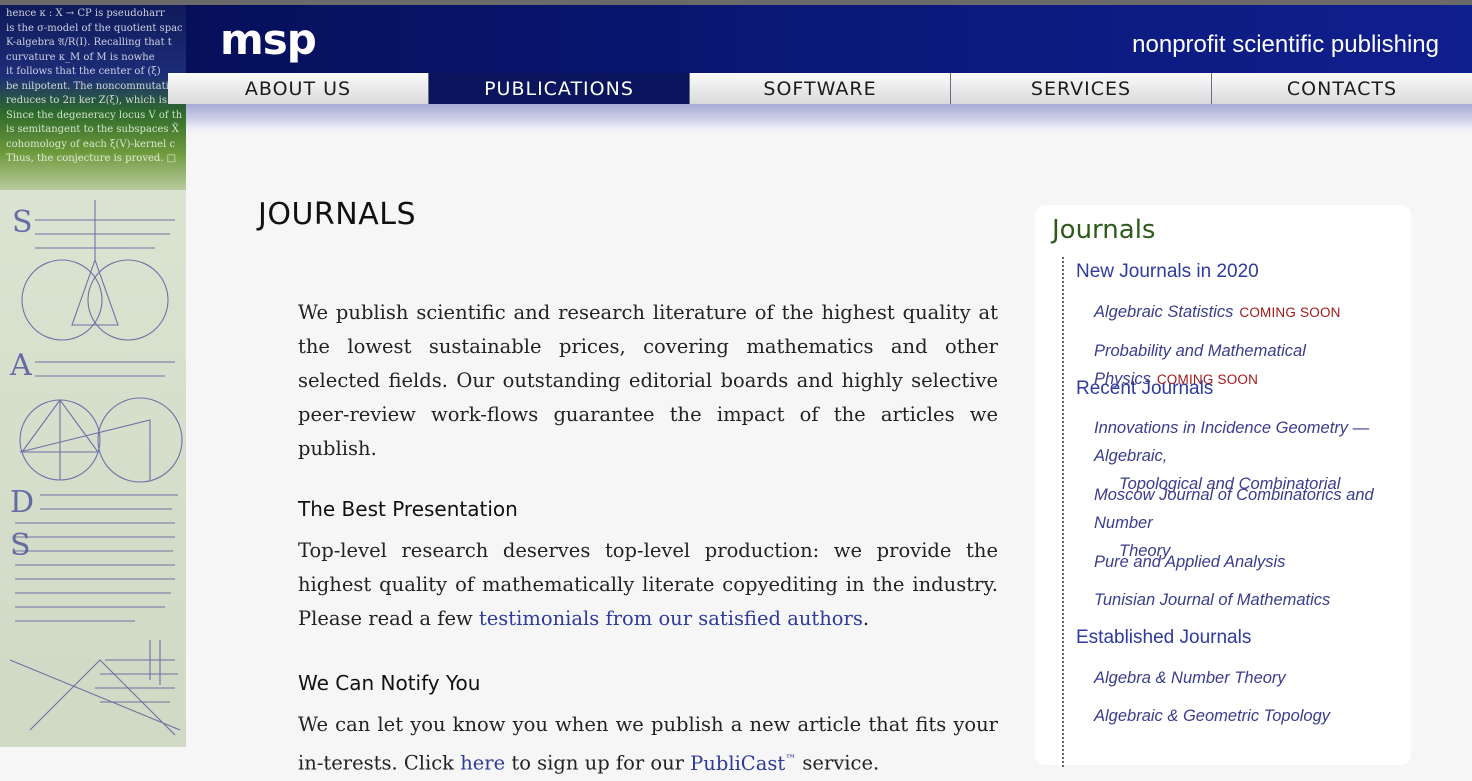 The width and height of the screenshot is (1472, 781). Describe the element at coordinates (1164, 312) in the screenshot. I see `journal-name: Algebraic Statistics` at that location.